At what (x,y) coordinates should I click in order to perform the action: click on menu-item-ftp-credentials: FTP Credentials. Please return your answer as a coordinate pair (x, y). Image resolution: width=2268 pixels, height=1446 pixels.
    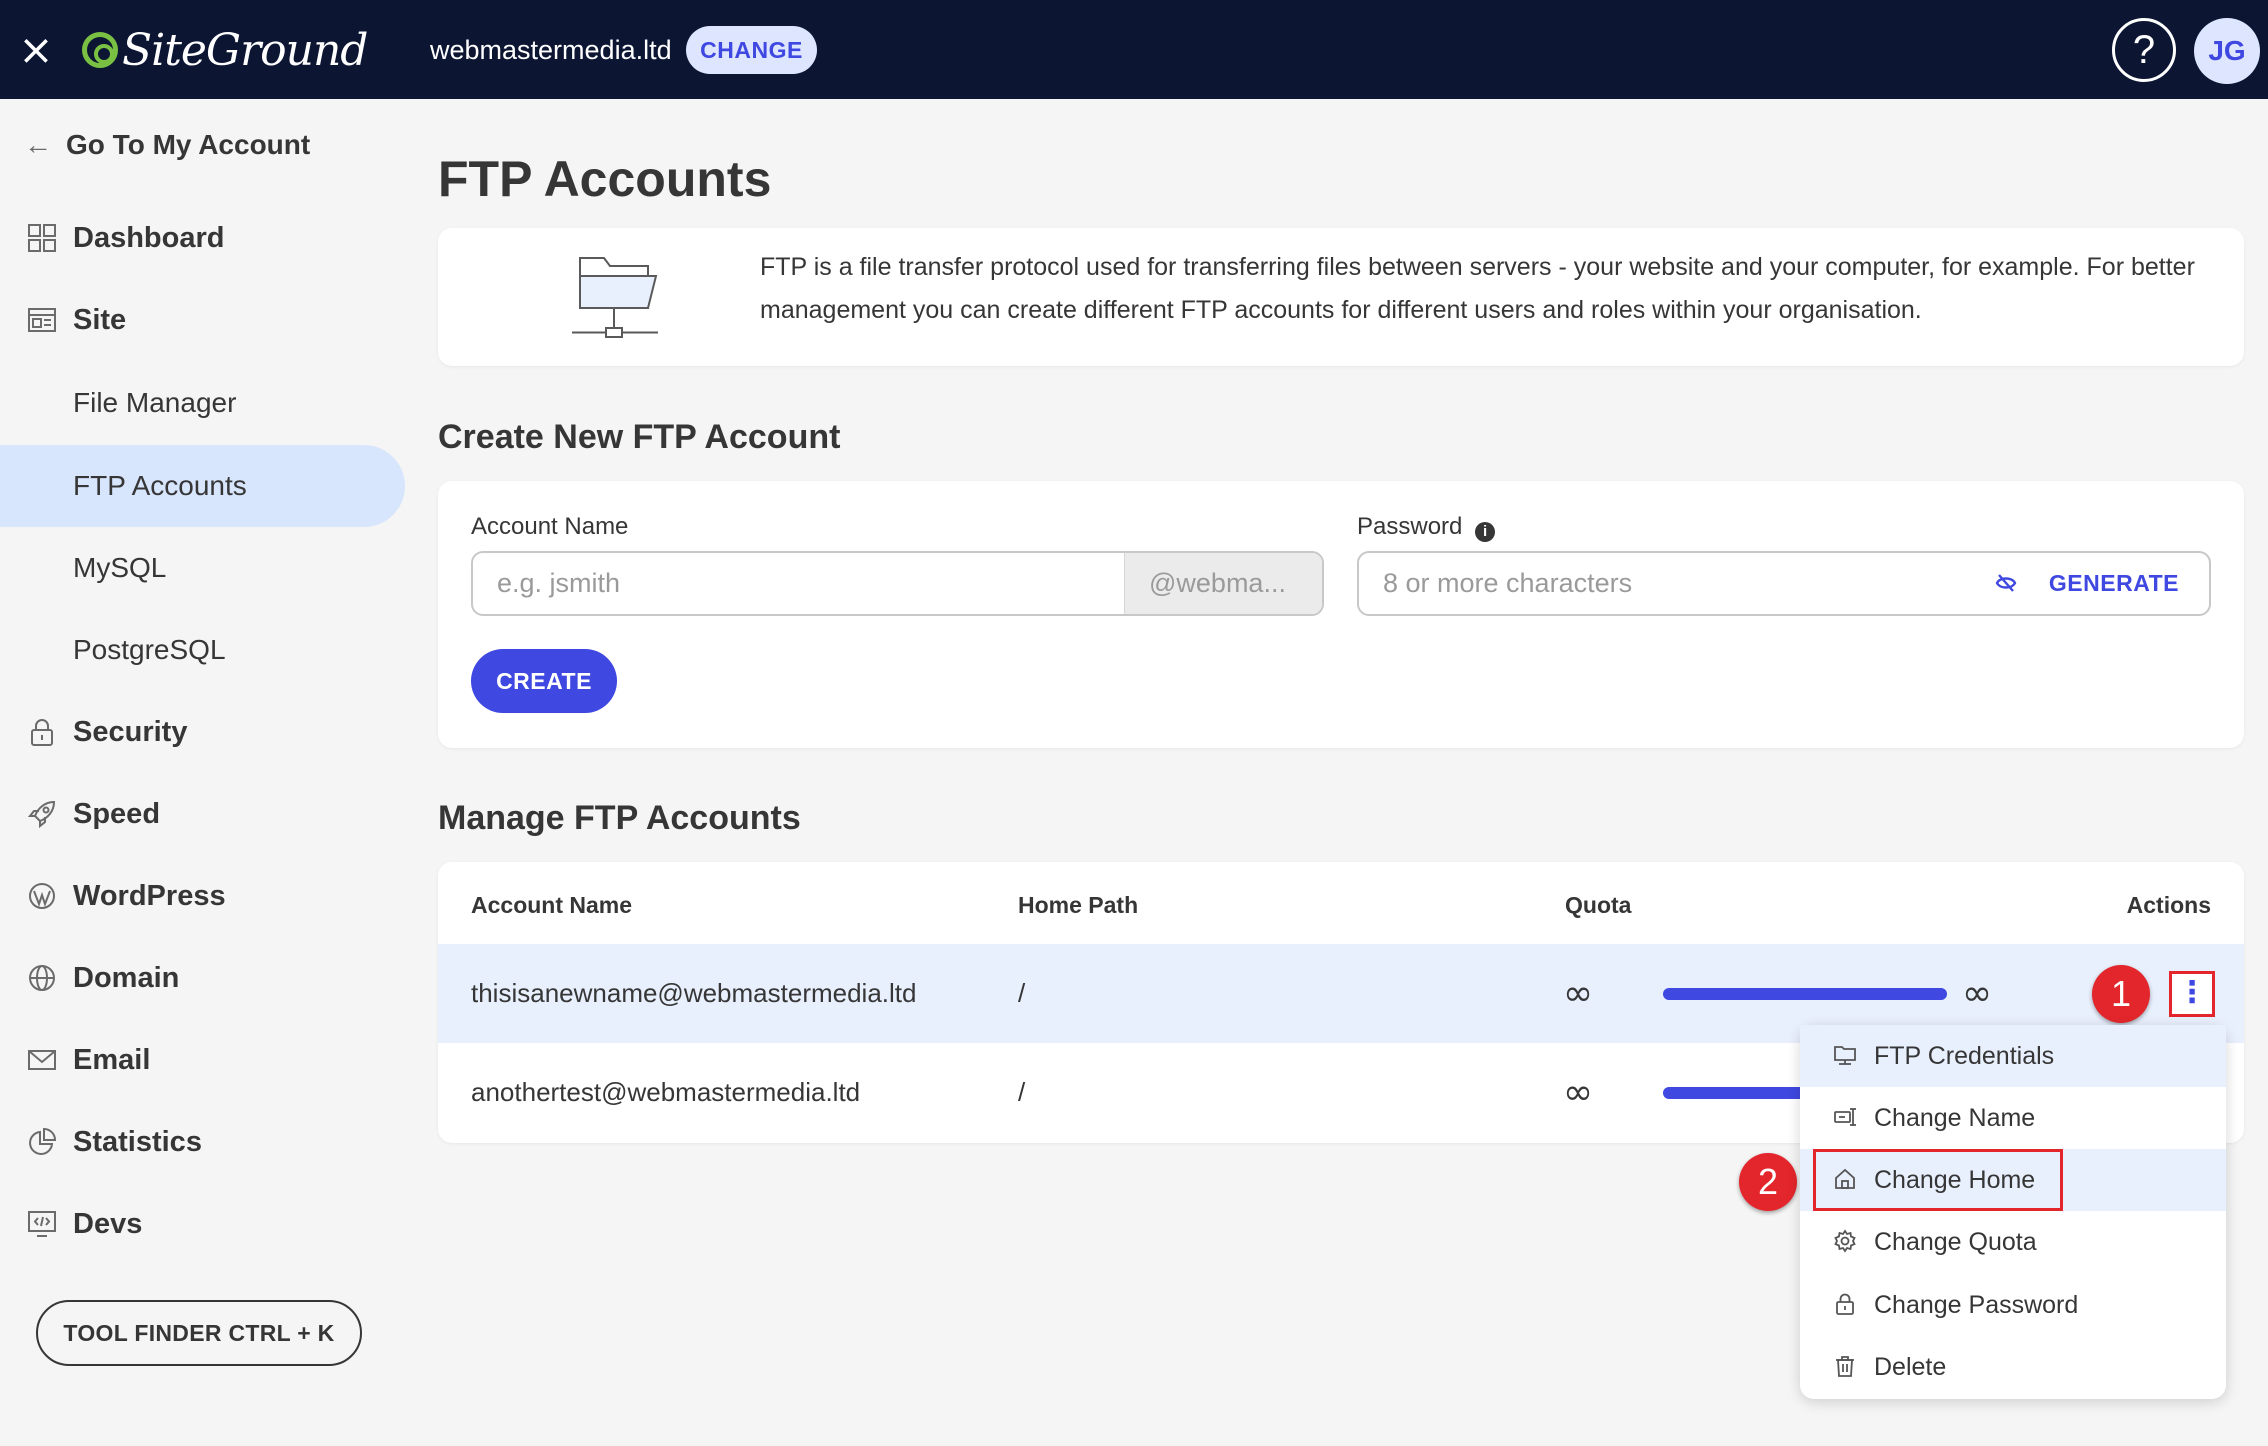
    Looking at the image, I should click on (2013, 1056).